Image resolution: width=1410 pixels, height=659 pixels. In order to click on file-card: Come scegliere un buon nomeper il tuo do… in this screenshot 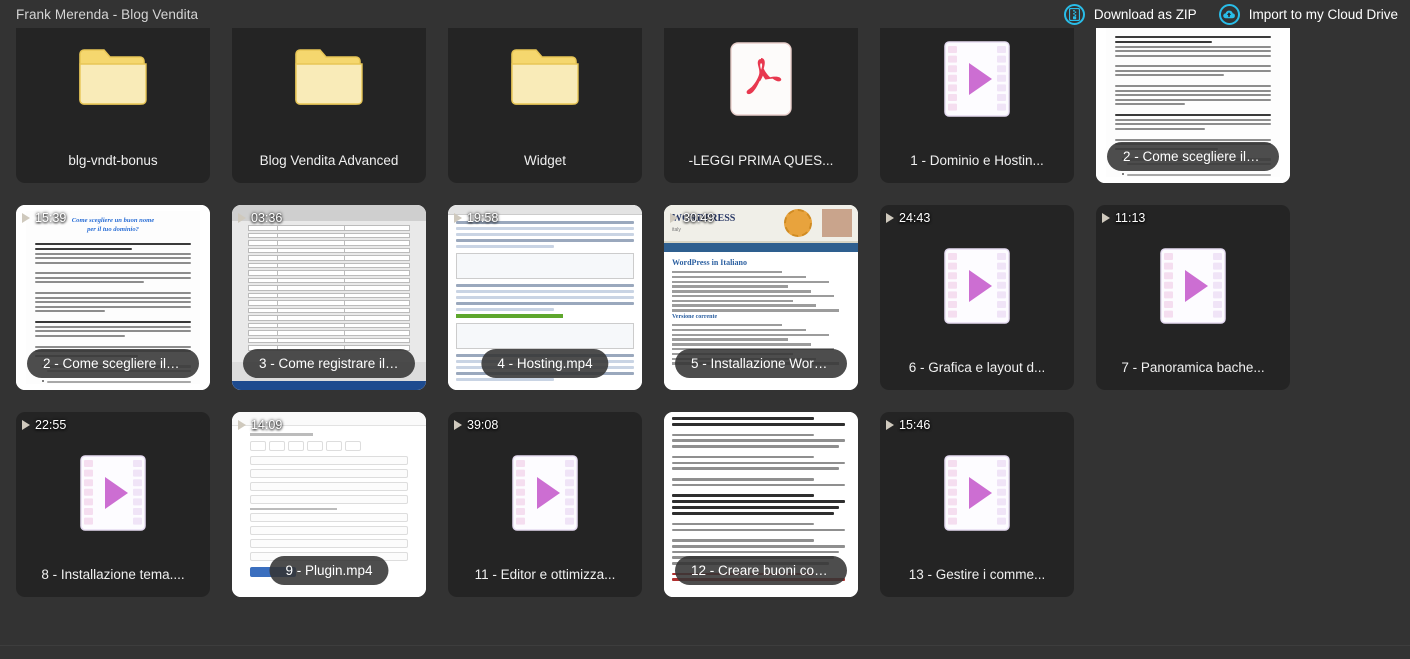, I will do `click(1193, 105)`.